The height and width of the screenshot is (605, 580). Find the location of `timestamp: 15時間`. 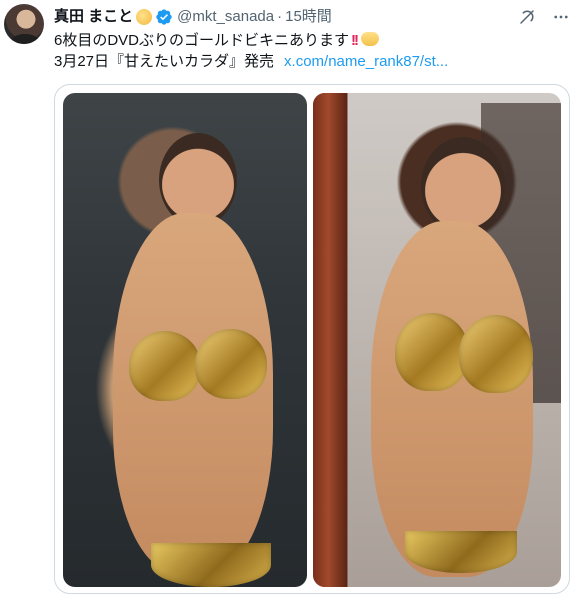

timestamp: 15時間 is located at coordinates (308, 17).